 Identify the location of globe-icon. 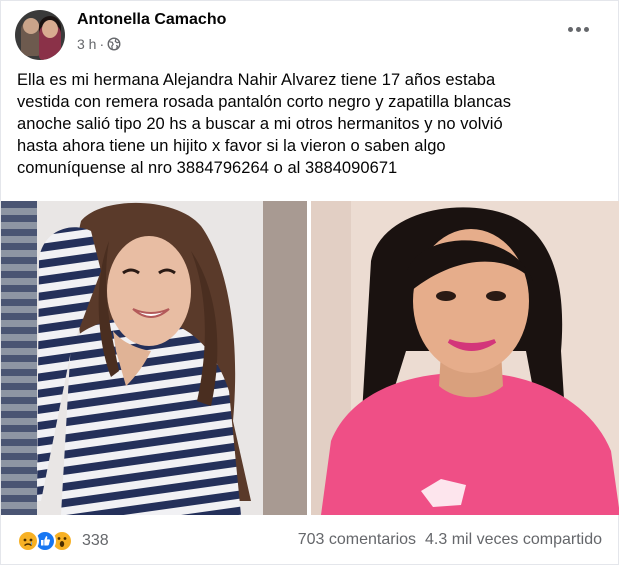
(114, 44).